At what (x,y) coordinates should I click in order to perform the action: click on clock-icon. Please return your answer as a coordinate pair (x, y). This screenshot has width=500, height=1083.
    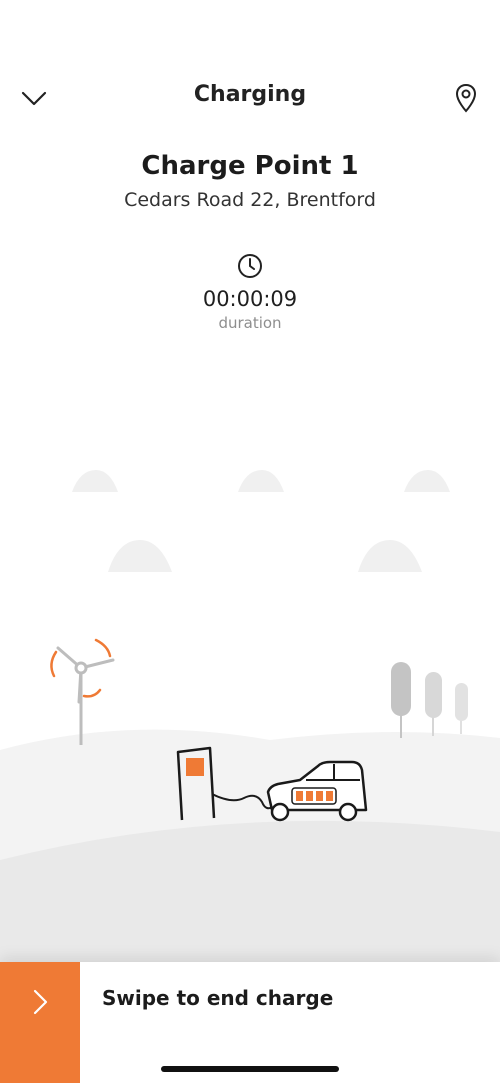
    Looking at the image, I should click on (250, 266).